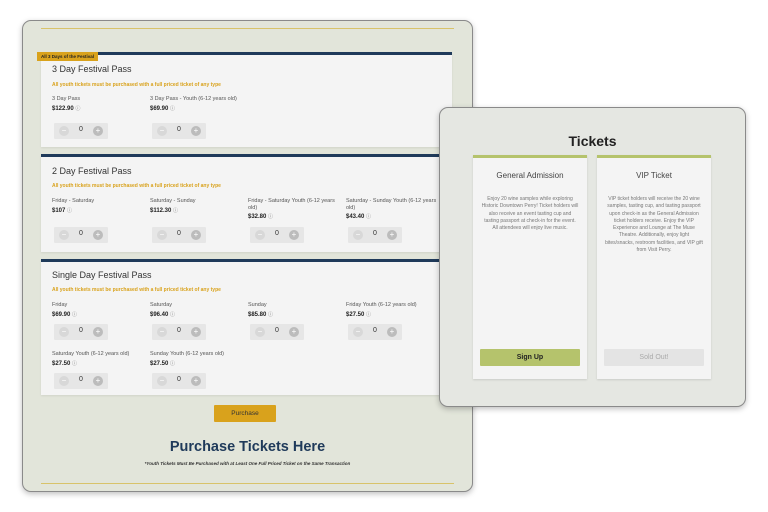 Image resolution: width=768 pixels, height=512 pixels. Describe the element at coordinates (92, 171) in the screenshot. I see `section-title: 2 Day Festival Pass` at that location.